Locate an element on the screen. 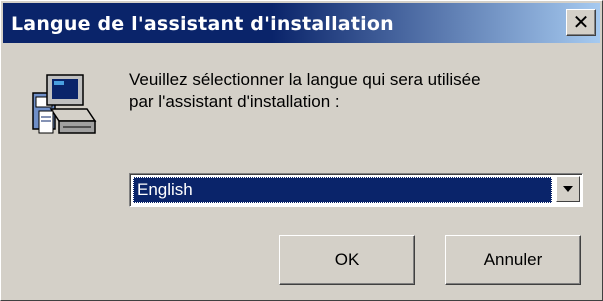 This screenshot has height=301, width=603. close-icon: ✕ is located at coordinates (581, 22).